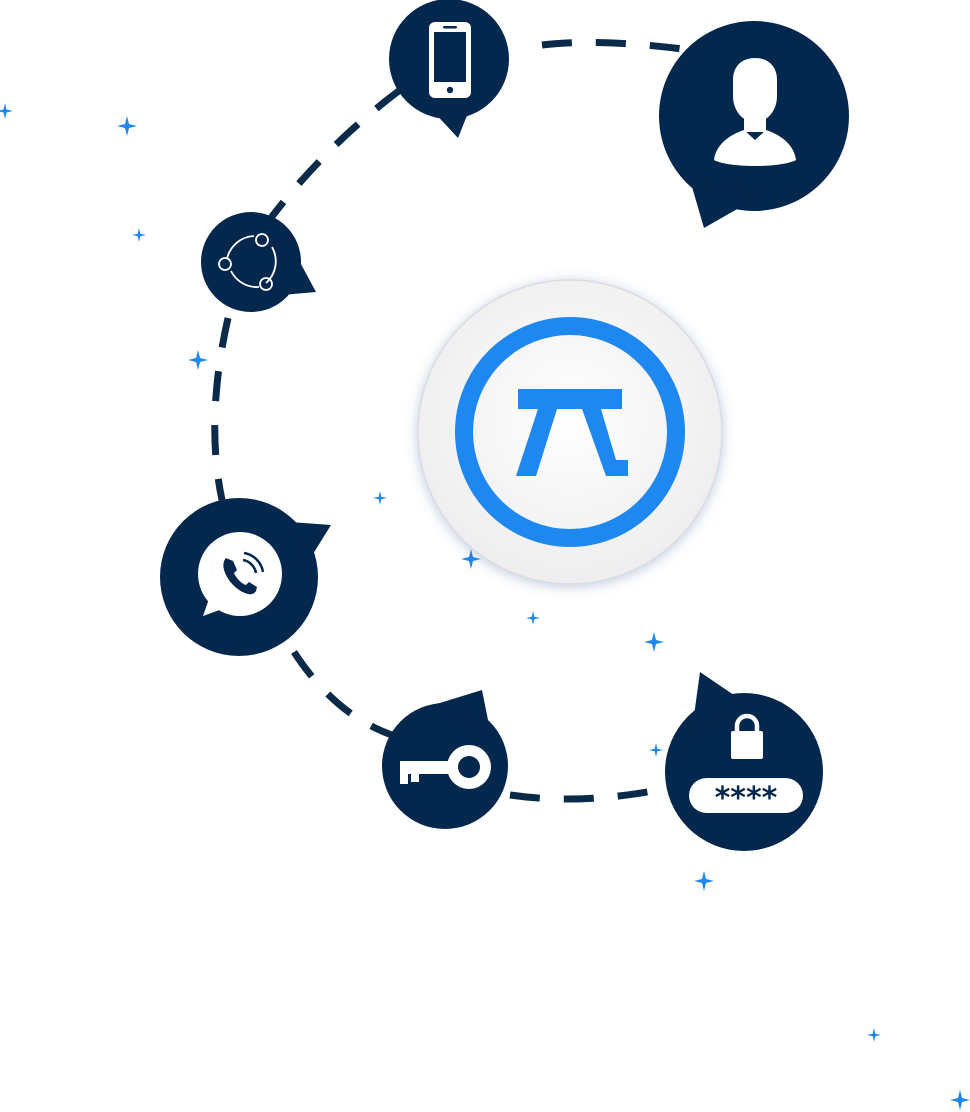 The height and width of the screenshot is (1112, 970). What do you see at coordinates (754, 124) in the screenshot?
I see `node-user` at bounding box center [754, 124].